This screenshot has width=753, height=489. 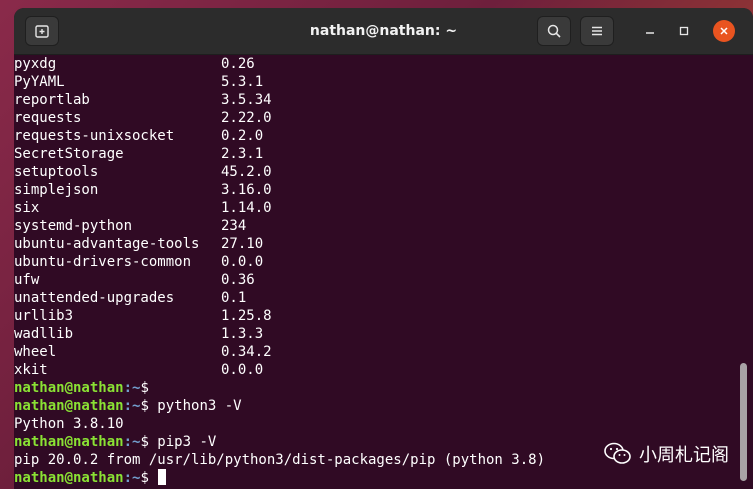 I want to click on package-name: simplejson, so click(x=56, y=190).